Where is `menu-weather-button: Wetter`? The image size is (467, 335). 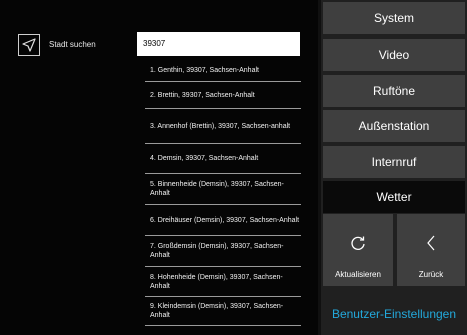
menu-weather-button: Wetter is located at coordinates (394, 197).